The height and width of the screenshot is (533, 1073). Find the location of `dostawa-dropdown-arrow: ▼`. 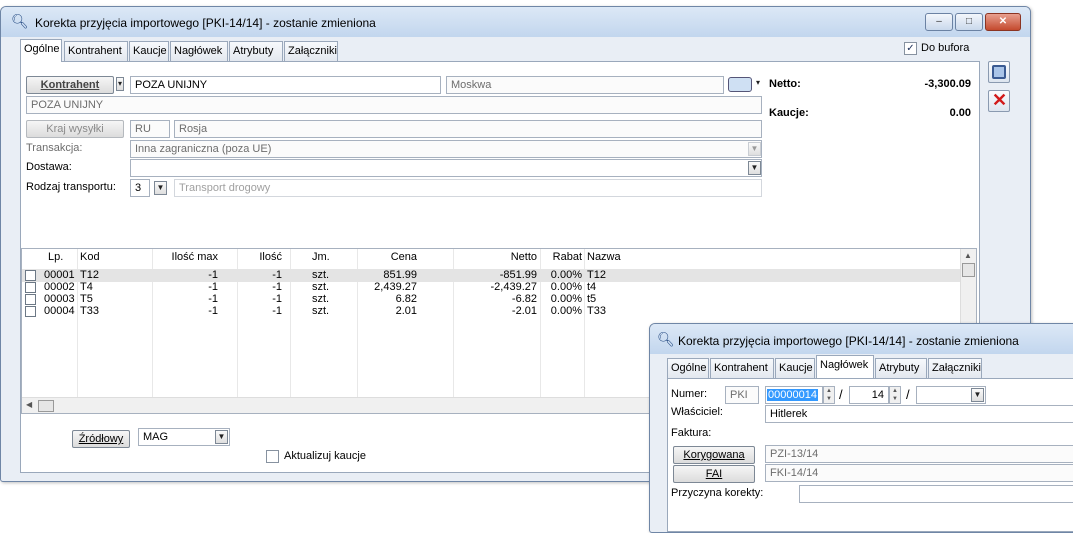

dostawa-dropdown-arrow: ▼ is located at coordinates (754, 168).